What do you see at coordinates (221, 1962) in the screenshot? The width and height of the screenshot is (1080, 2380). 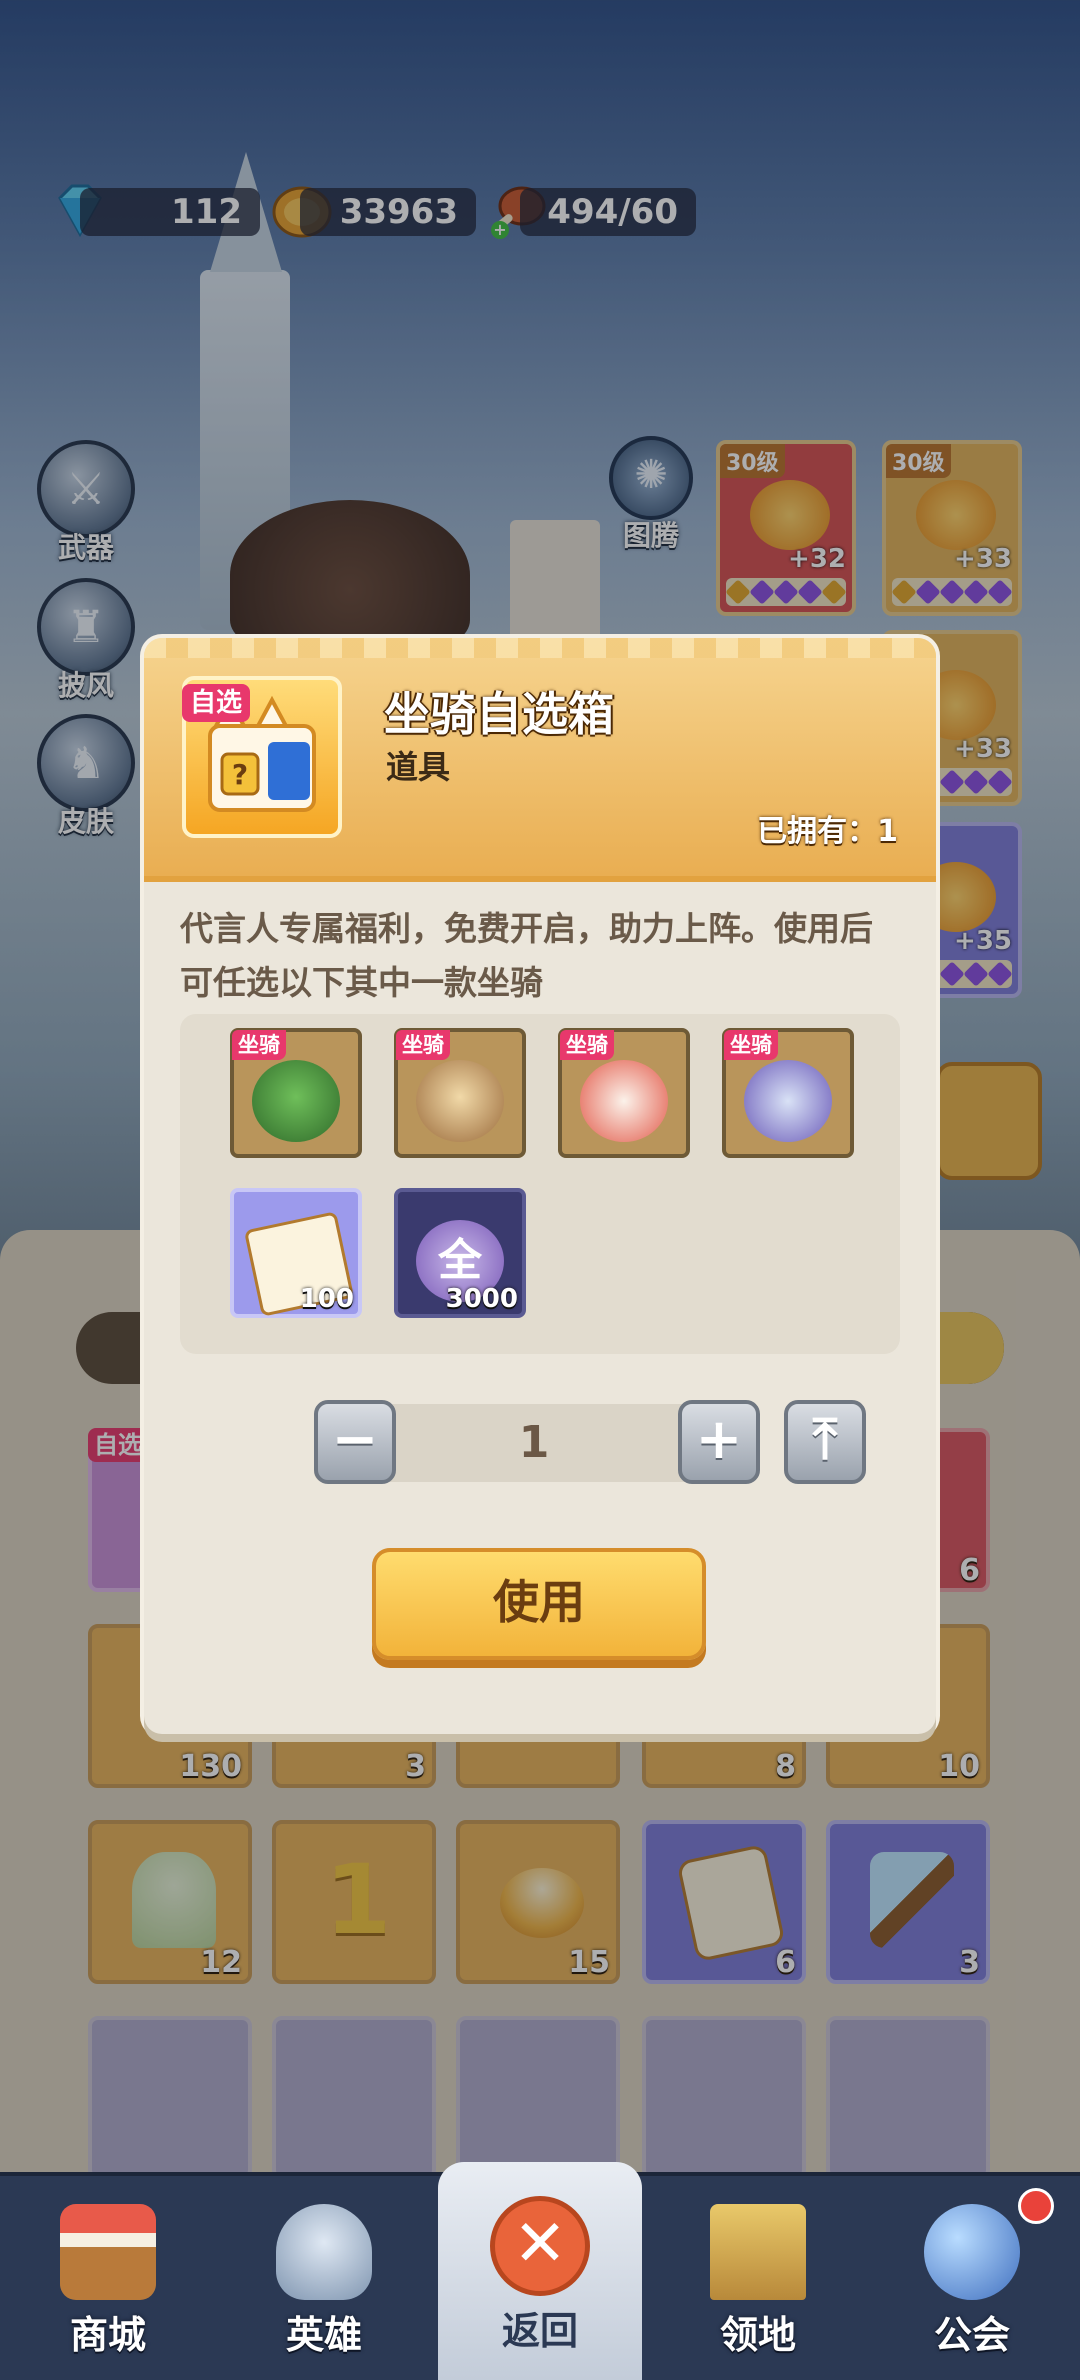 I see `item-count: 12` at bounding box center [221, 1962].